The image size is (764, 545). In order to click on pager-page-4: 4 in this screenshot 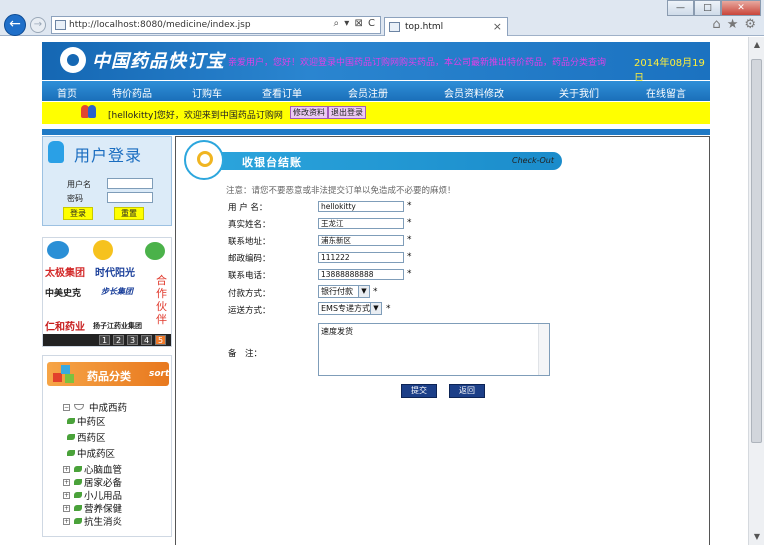, I will do `click(146, 340)`.